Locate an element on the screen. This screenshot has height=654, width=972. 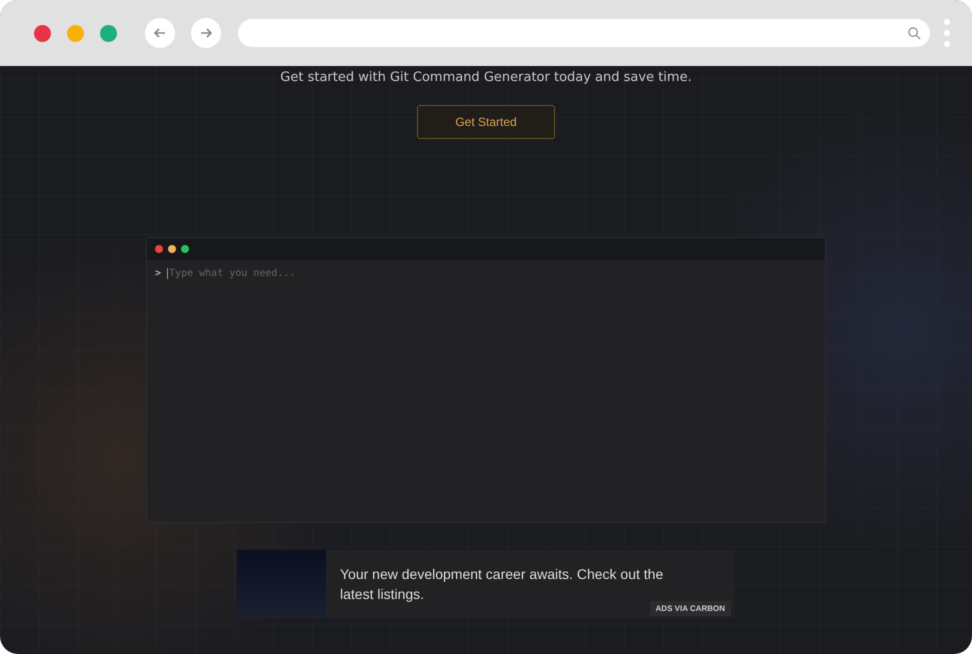
forward-button is located at coordinates (206, 33).